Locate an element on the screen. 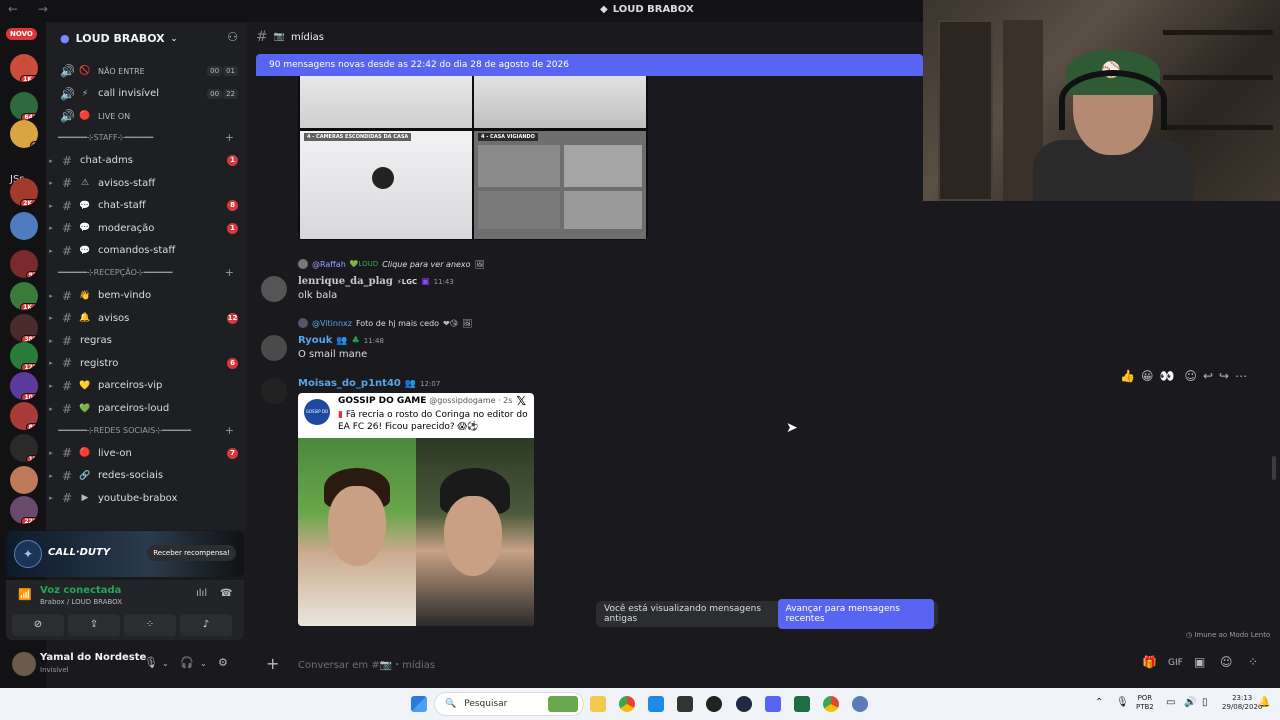 This screenshot has height=720, width=1280. promo-banner: ✦ CALL·DUTY Receber recompensa! is located at coordinates (125, 554).